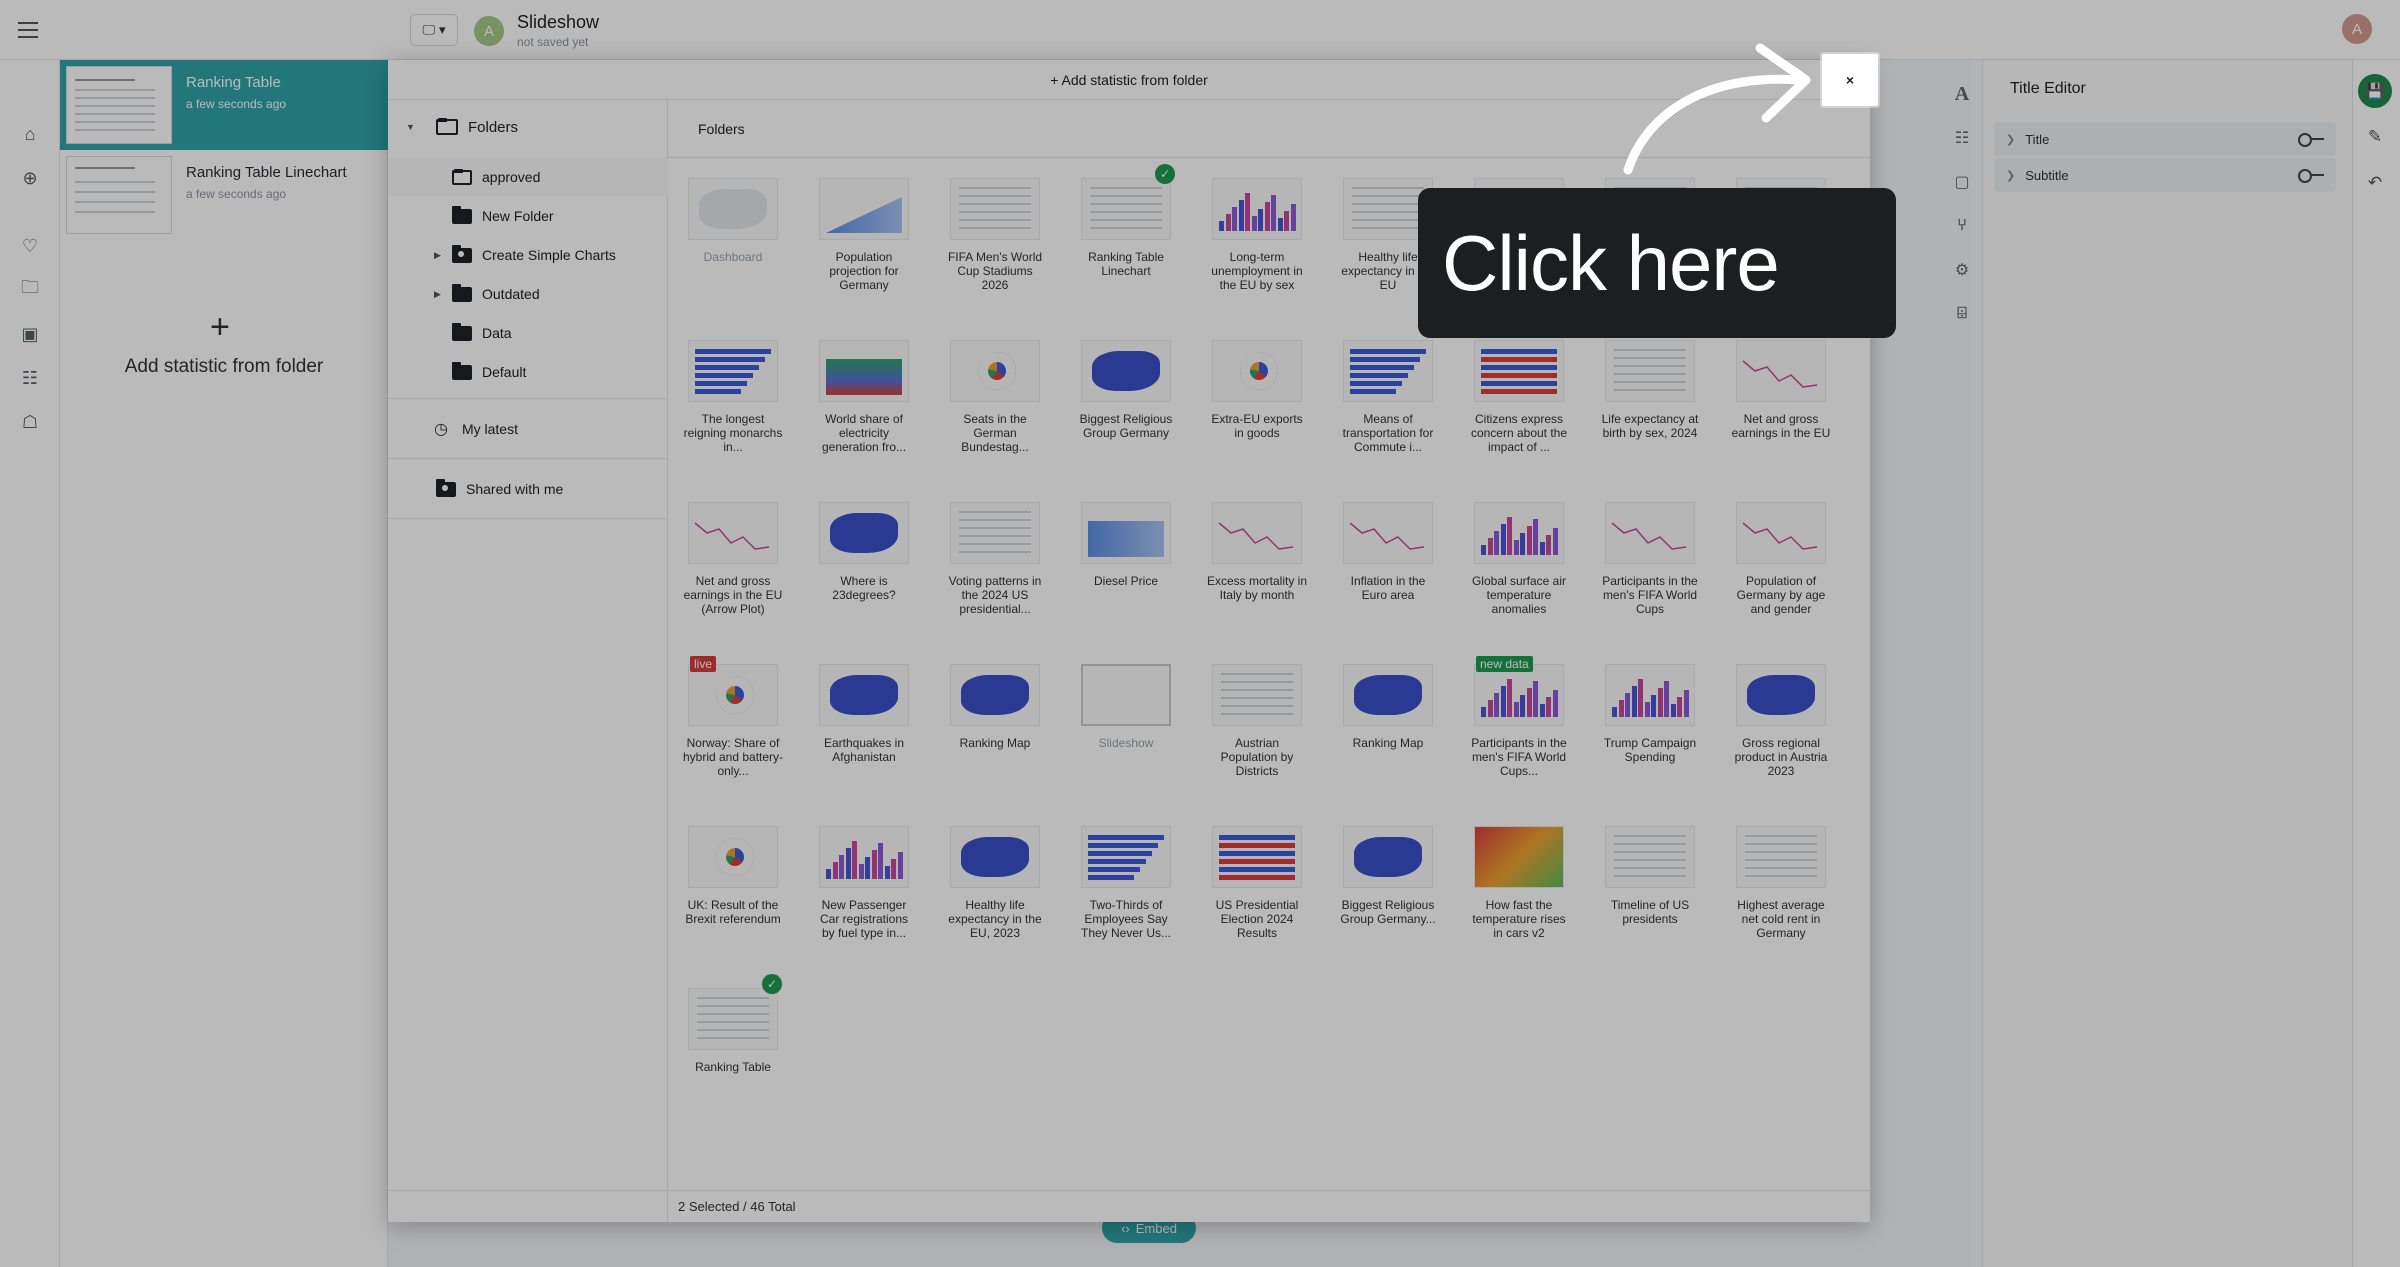 This screenshot has height=1267, width=2400. Describe the element at coordinates (528, 372) in the screenshot. I see `tree-folder-default: Default` at that location.